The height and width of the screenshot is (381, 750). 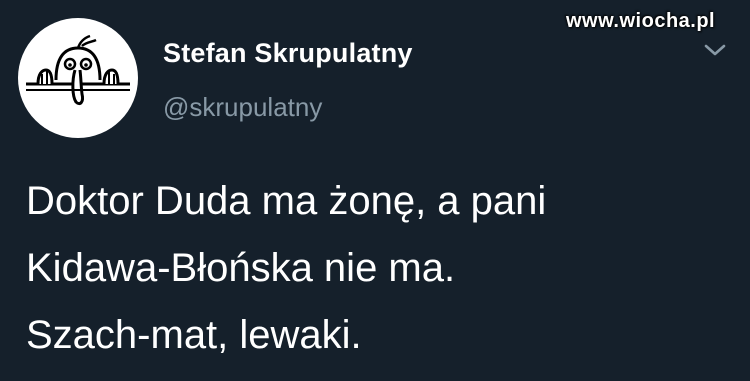 What do you see at coordinates (286, 201) in the screenshot?
I see `tweet-text-line: Doktor Duda ma żonę, a pani` at bounding box center [286, 201].